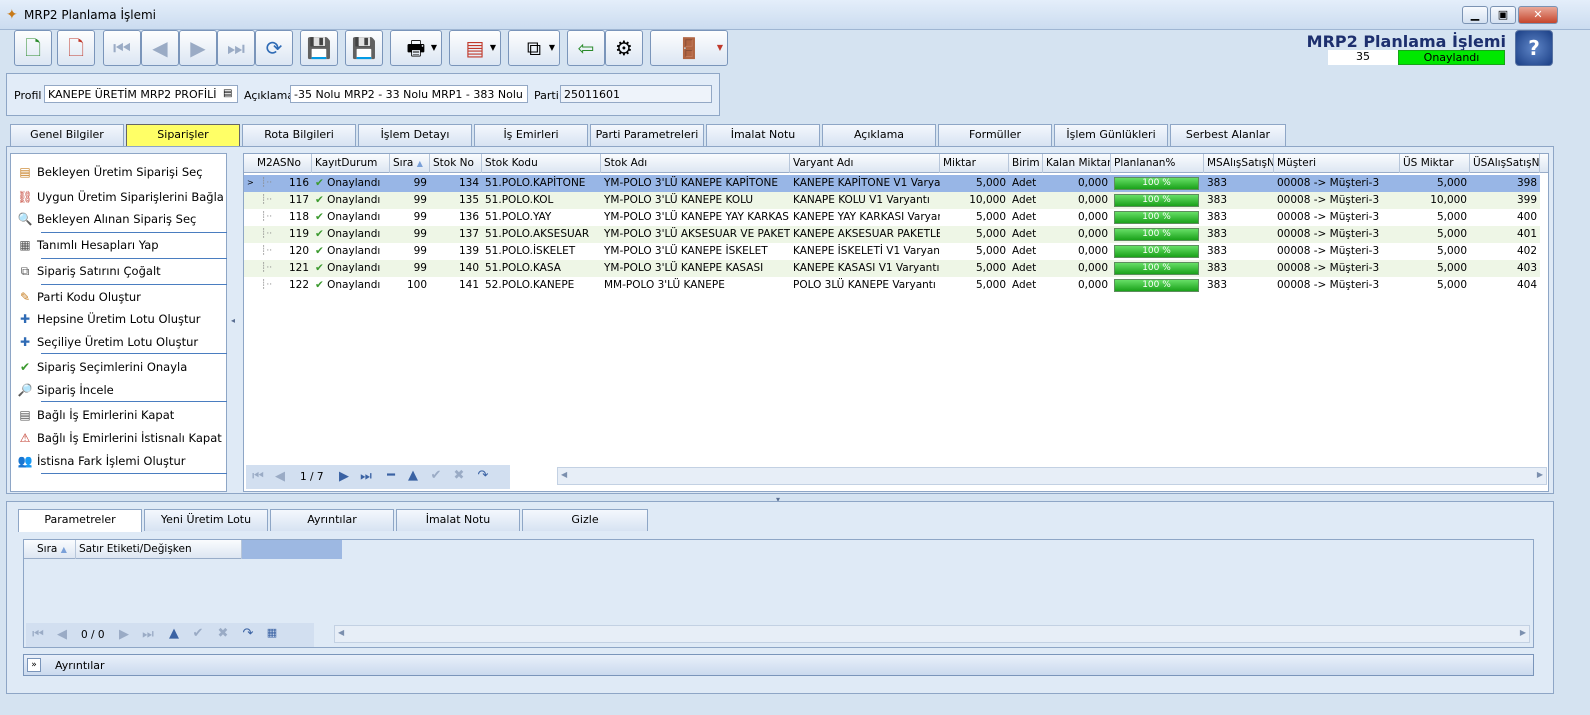  Describe the element at coordinates (534, 48) in the screenshot. I see `copy-records-button: ⧉ ▼` at that location.